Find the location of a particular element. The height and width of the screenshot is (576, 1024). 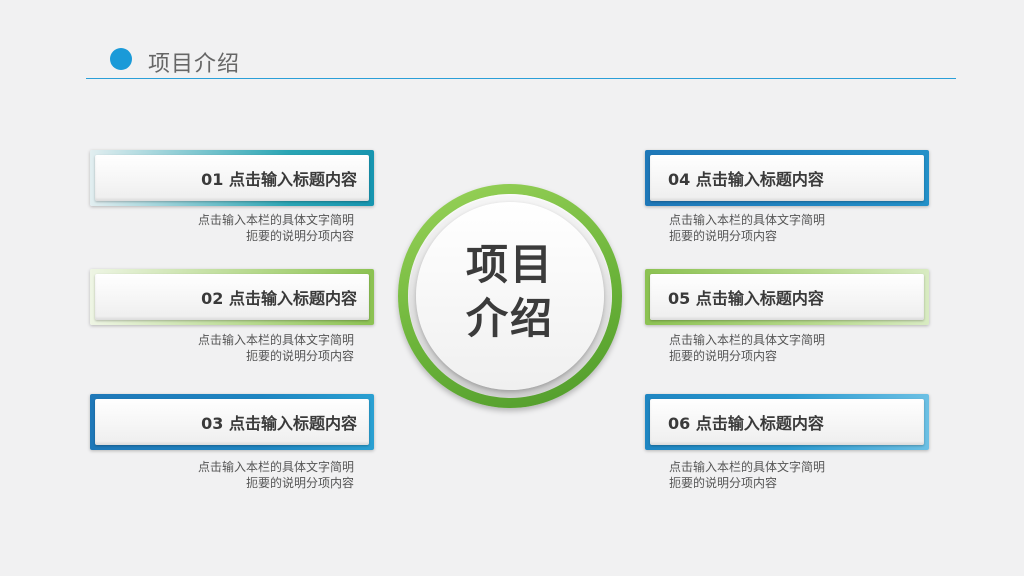

item-desc-01: 点击输入本栏的具体文字简明 扼要的说明分项内容 is located at coordinates (244, 228).